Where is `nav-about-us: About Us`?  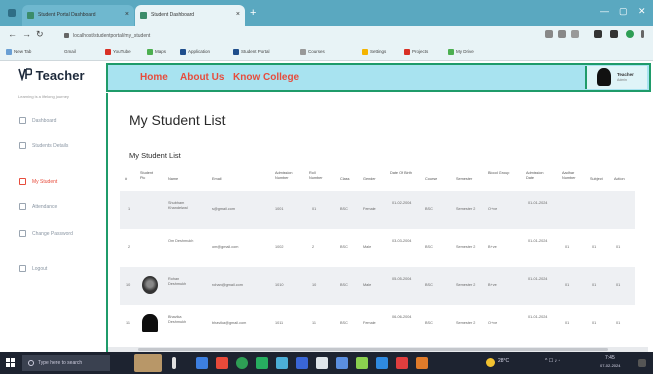 nav-about-us: About Us is located at coordinates (202, 77).